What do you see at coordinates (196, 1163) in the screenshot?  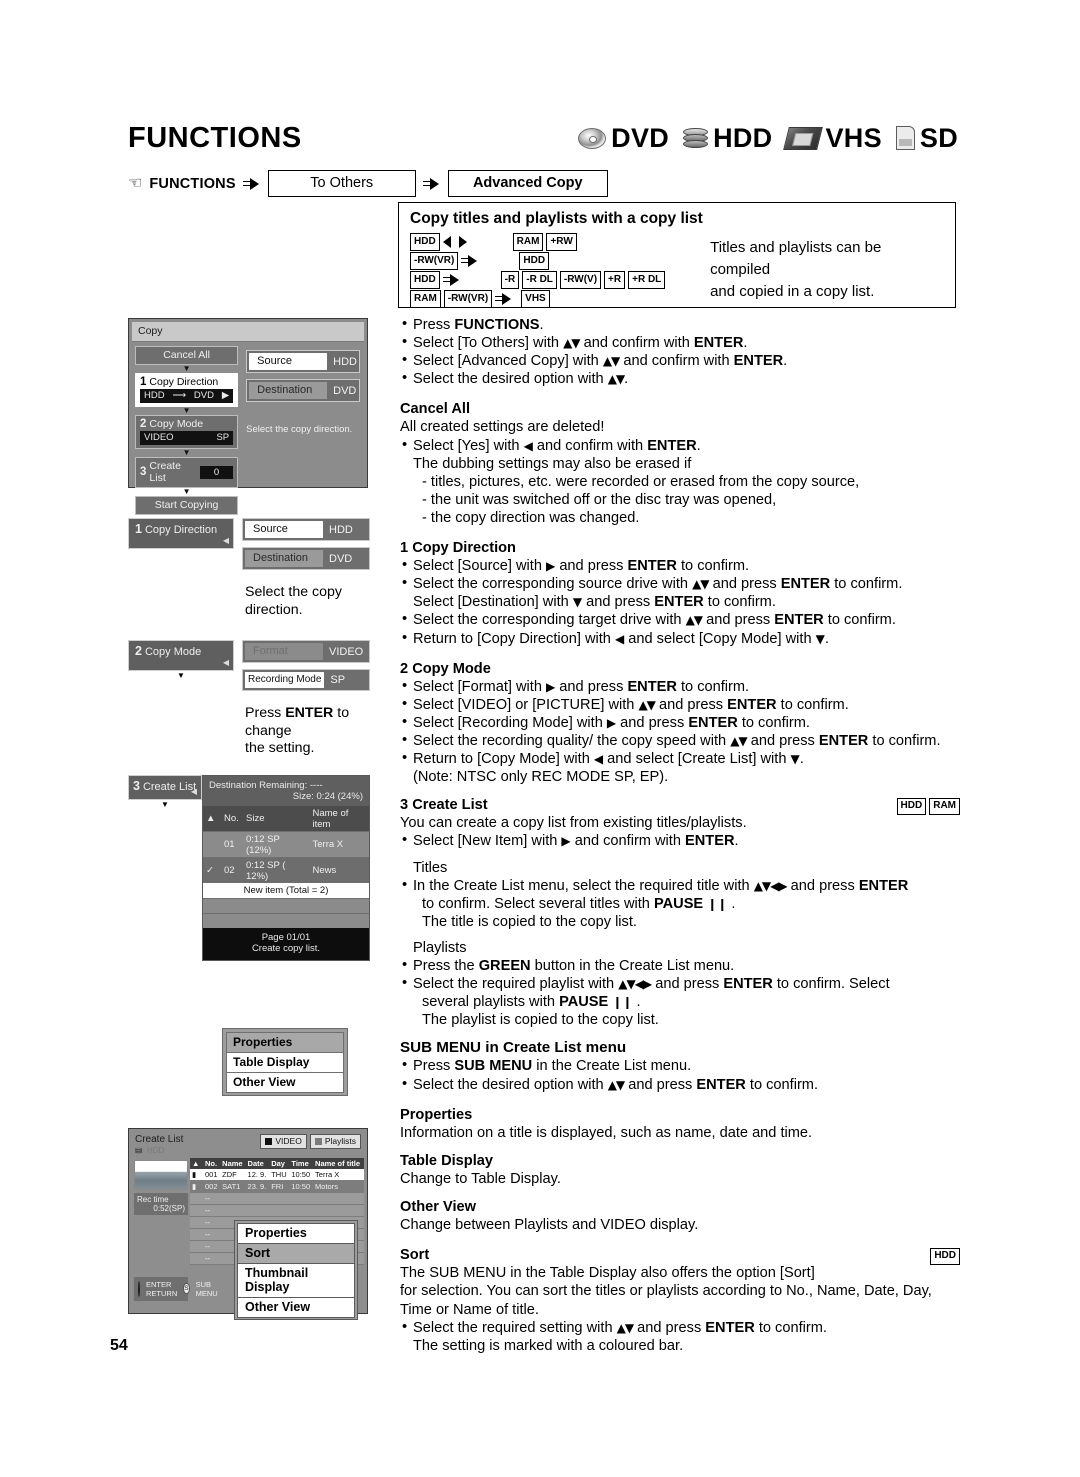 I see `bcl-sort-arrow-icon: ▲` at bounding box center [196, 1163].